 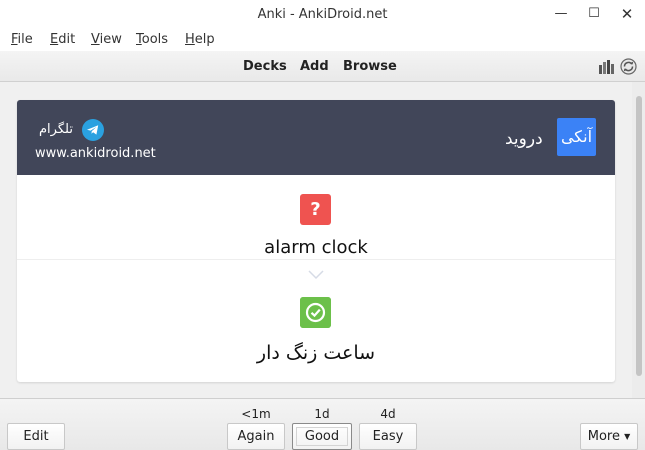 I want to click on chevron-down-icon: ▼, so click(x=627, y=436).